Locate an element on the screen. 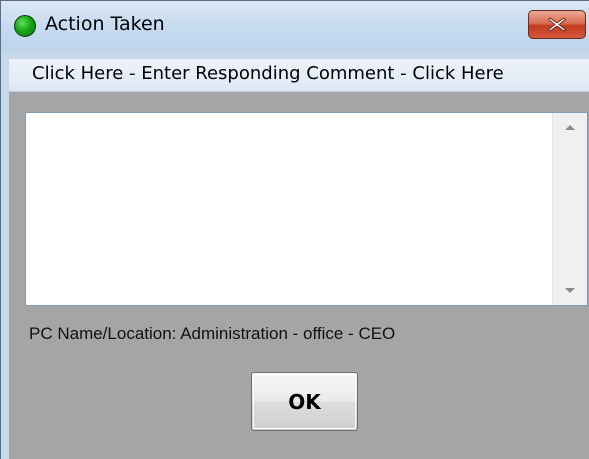 This screenshot has width=589, height=459. close-button is located at coordinates (557, 24).